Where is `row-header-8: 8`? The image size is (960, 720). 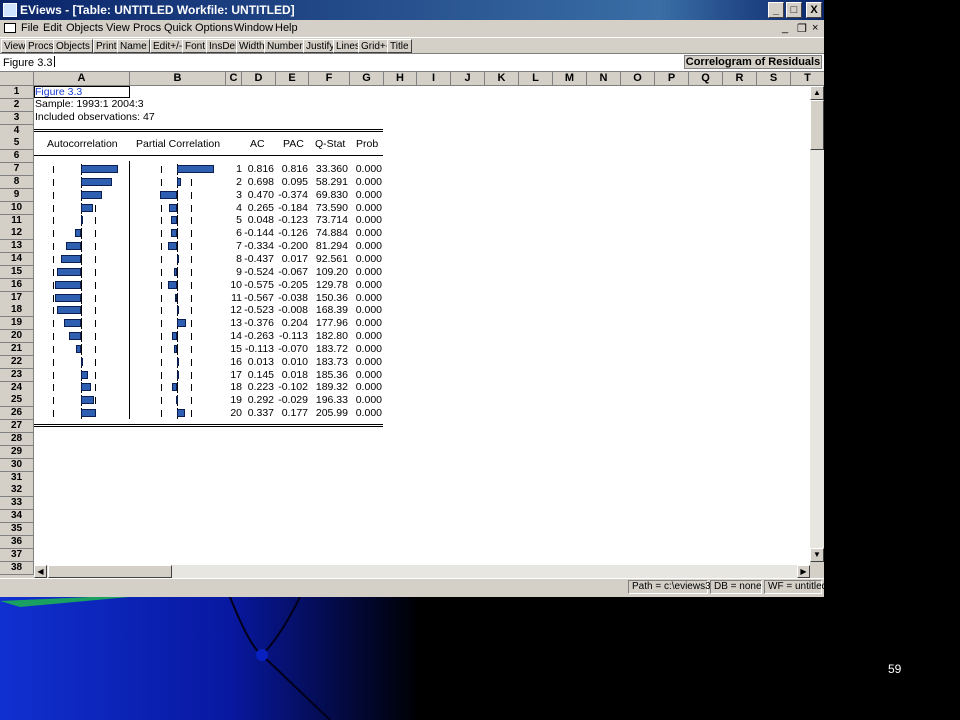 row-header-8: 8 is located at coordinates (17, 182).